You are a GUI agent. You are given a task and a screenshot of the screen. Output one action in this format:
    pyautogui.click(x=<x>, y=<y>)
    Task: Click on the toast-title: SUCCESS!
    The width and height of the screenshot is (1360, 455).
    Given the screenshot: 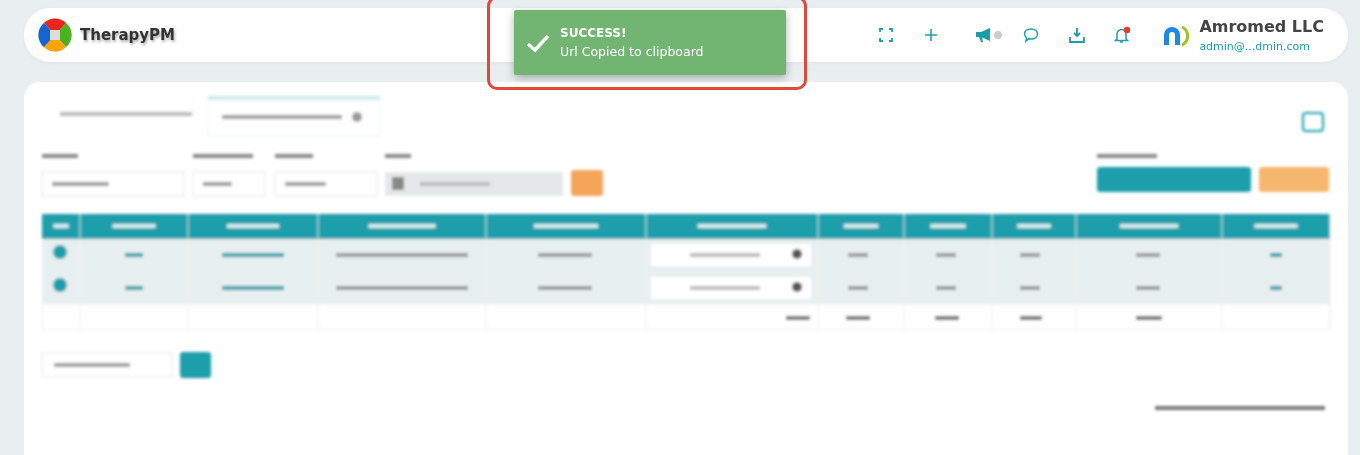 What is the action you would take?
    pyautogui.click(x=594, y=33)
    